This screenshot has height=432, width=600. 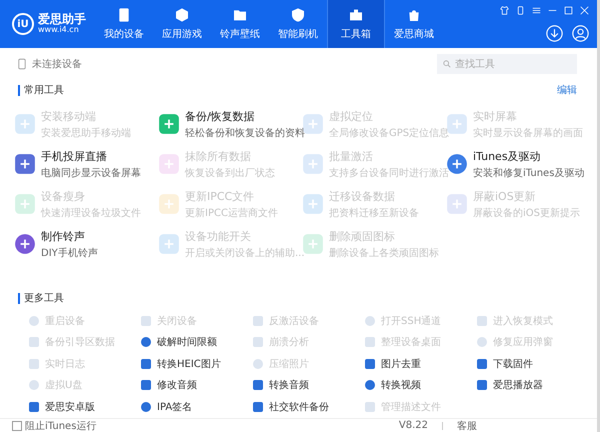 What do you see at coordinates (362, 196) in the screenshot?
I see `tool-title: 迁移设备数据` at bounding box center [362, 196].